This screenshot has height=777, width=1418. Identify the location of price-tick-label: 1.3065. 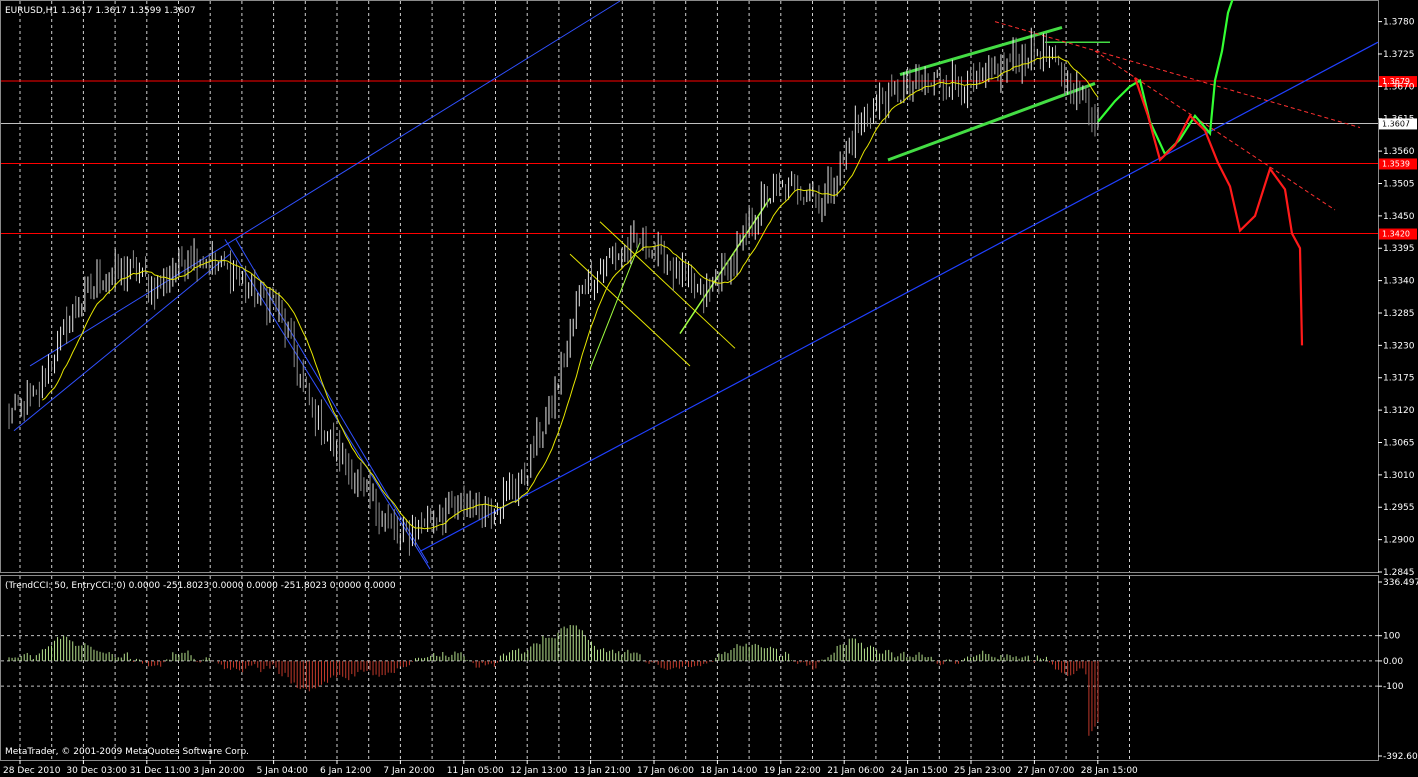
(1399, 443).